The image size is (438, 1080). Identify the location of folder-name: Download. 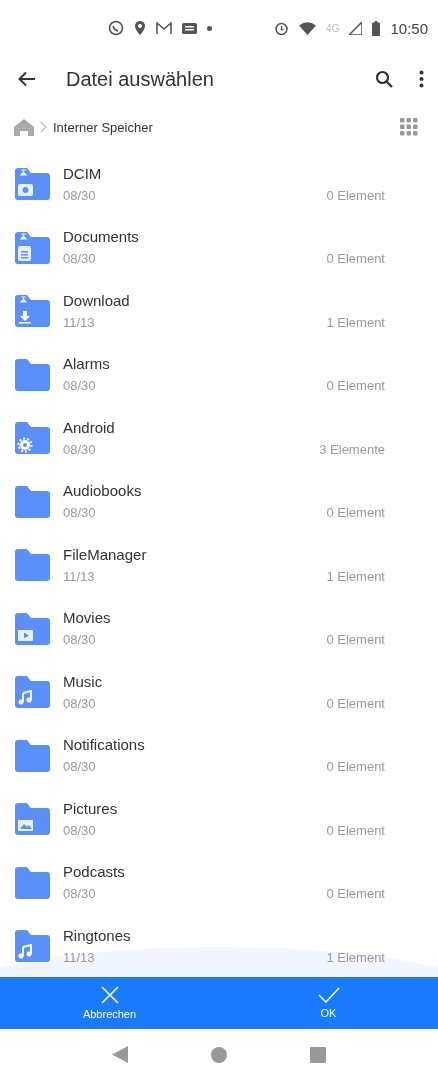
(96, 300).